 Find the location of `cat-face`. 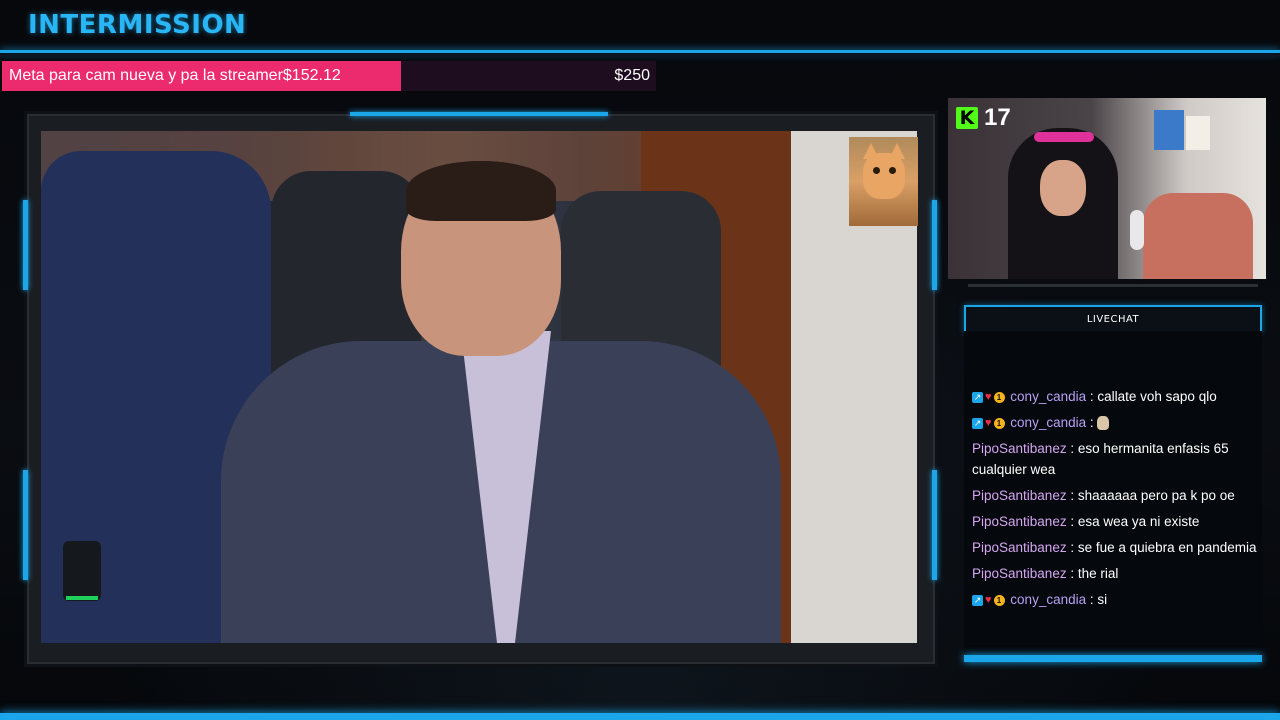

cat-face is located at coordinates (884, 176).